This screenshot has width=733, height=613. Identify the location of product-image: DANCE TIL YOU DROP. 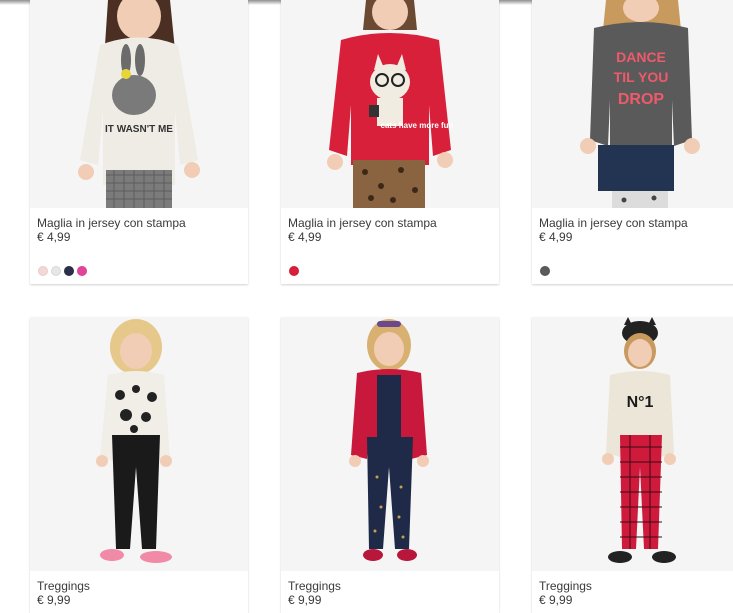
(632, 104).